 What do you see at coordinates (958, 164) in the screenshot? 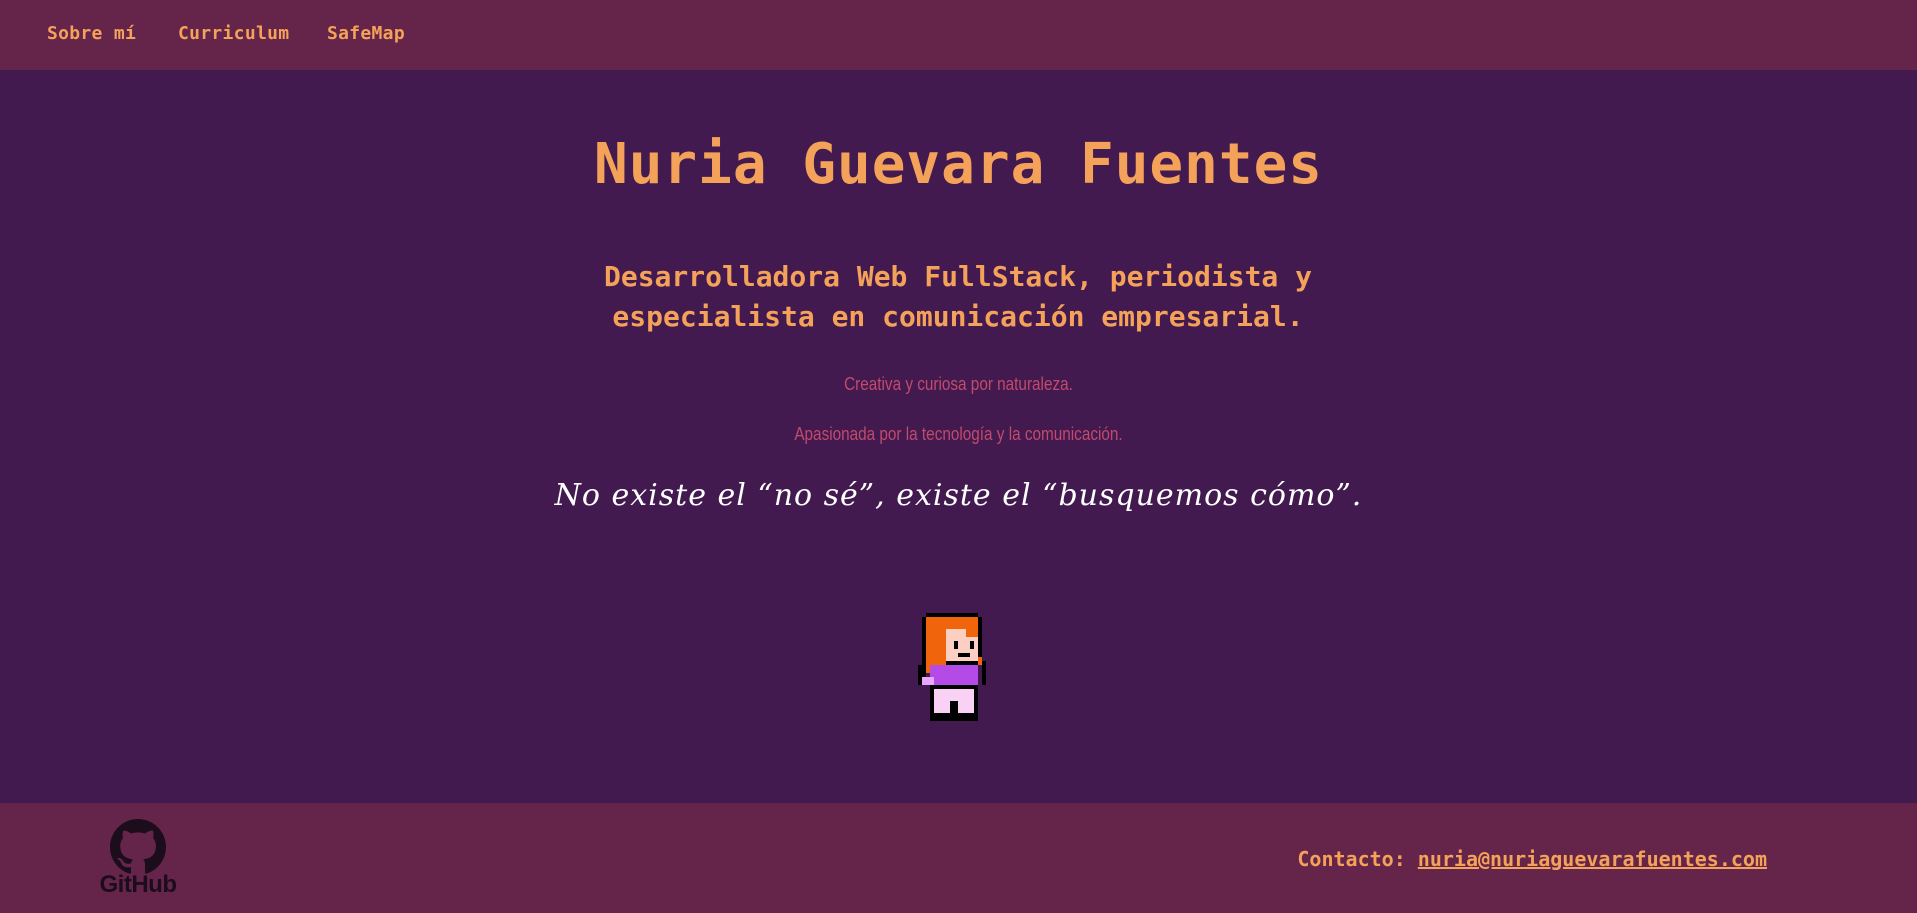
I see `page-title: Nuria Guevara Fuentes` at bounding box center [958, 164].